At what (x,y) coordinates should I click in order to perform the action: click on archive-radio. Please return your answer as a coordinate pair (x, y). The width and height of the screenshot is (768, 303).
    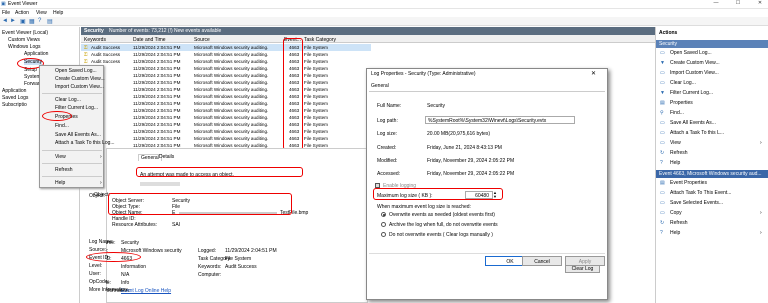
    Looking at the image, I should click on (383, 224).